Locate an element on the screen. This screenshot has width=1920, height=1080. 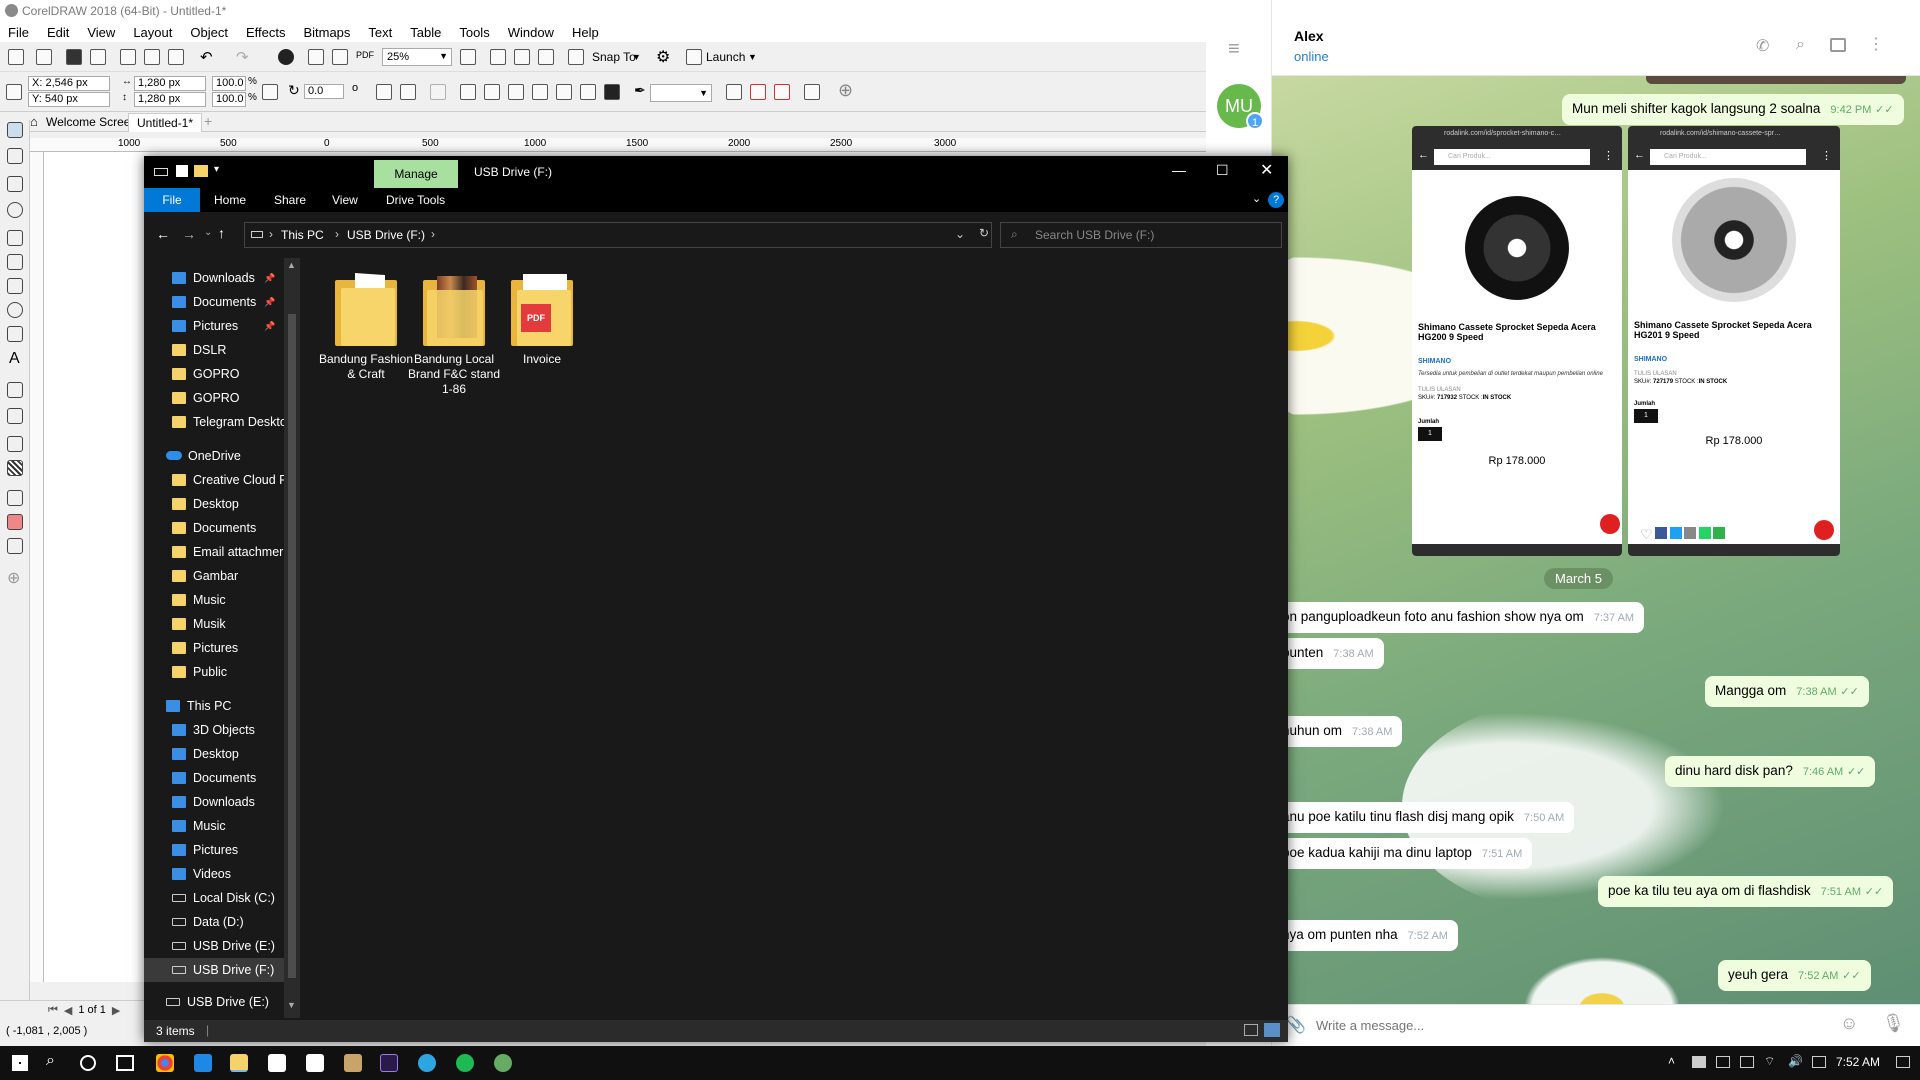
mail-icon is located at coordinates (315, 1063).